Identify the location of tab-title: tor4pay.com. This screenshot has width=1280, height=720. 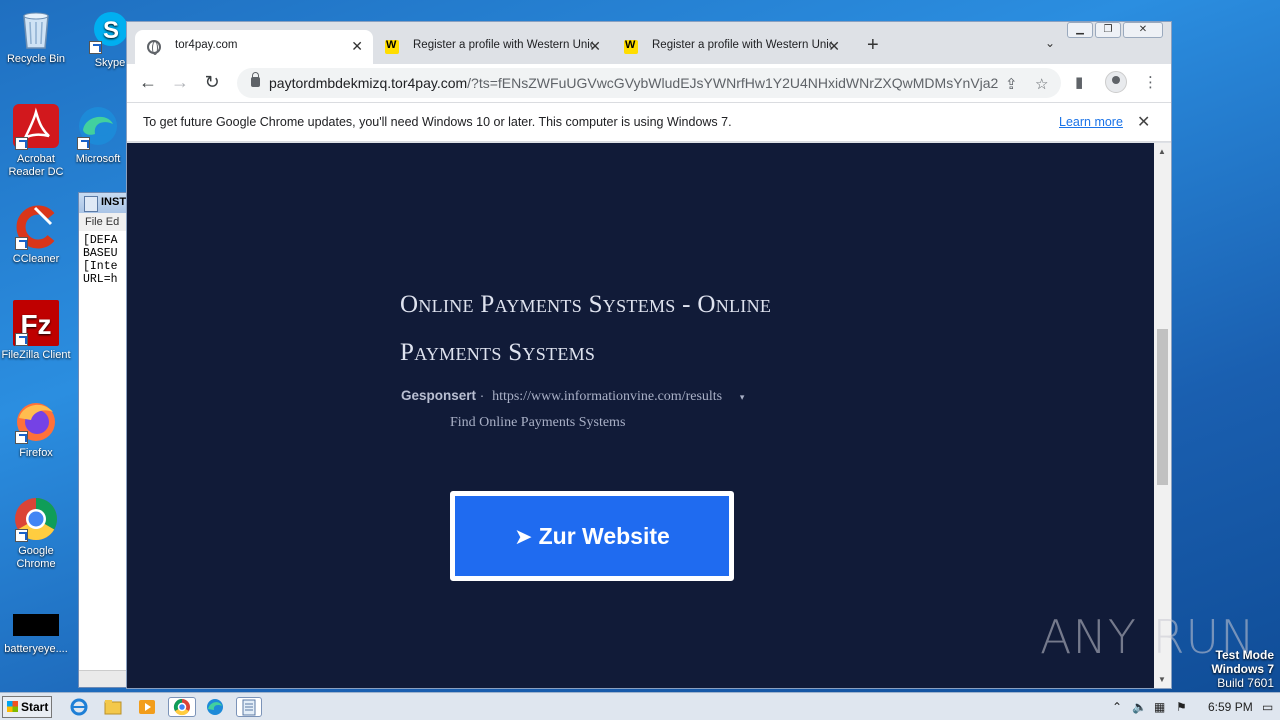
(206, 45).